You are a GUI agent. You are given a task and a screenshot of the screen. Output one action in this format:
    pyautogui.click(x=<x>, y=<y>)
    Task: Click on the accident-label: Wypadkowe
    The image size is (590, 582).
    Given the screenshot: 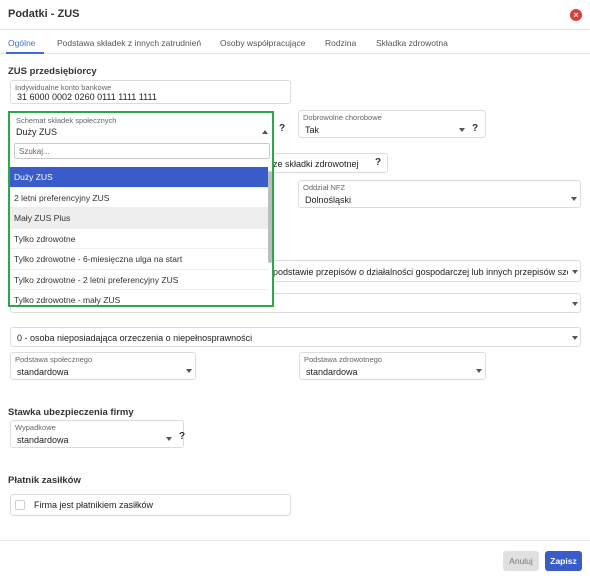 What is the action you would take?
    pyautogui.click(x=35, y=427)
    